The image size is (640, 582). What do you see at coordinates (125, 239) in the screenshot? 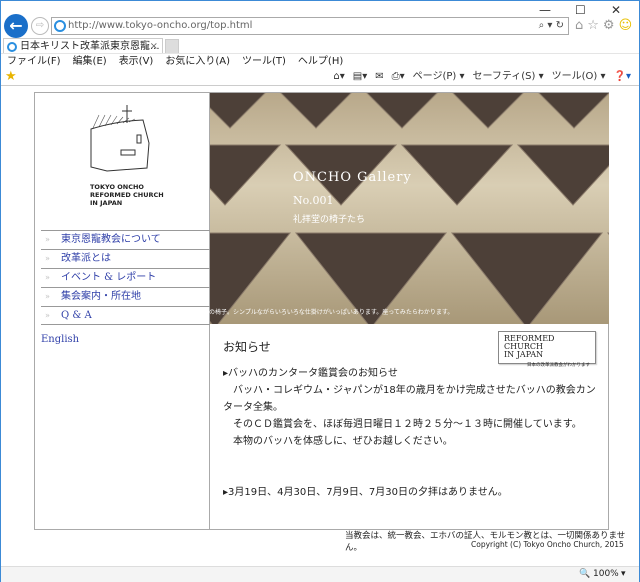
I see `nav-about: 東京恩寵教会について` at bounding box center [125, 239].